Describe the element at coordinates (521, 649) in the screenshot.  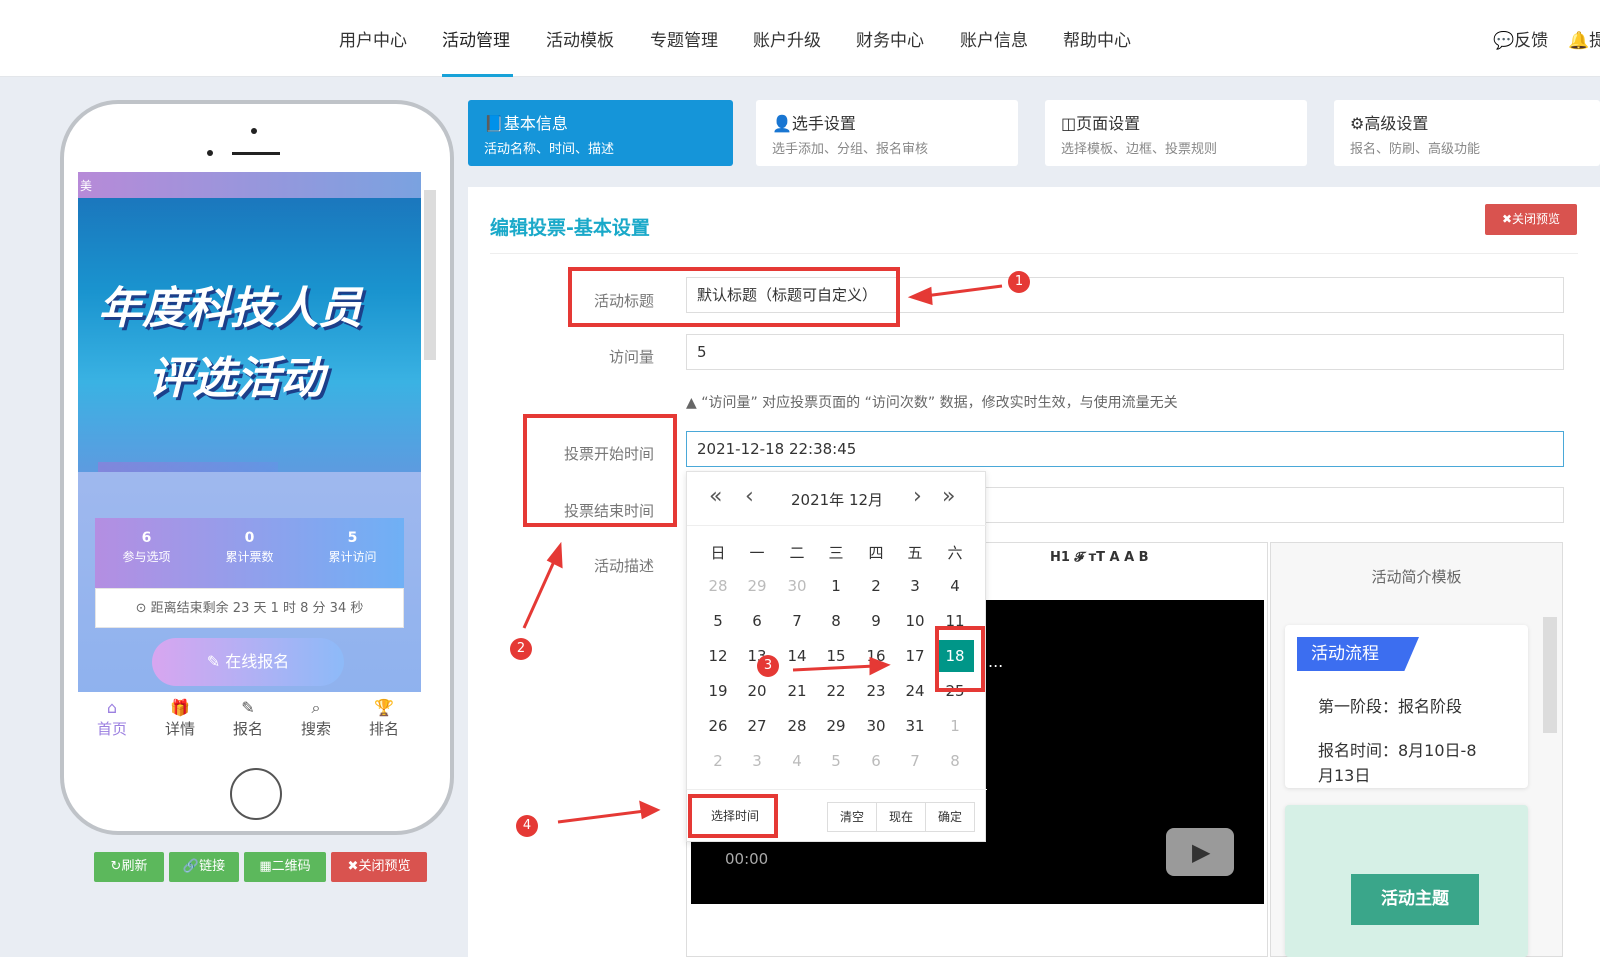
I see `annotation-badge-2: 2` at that location.